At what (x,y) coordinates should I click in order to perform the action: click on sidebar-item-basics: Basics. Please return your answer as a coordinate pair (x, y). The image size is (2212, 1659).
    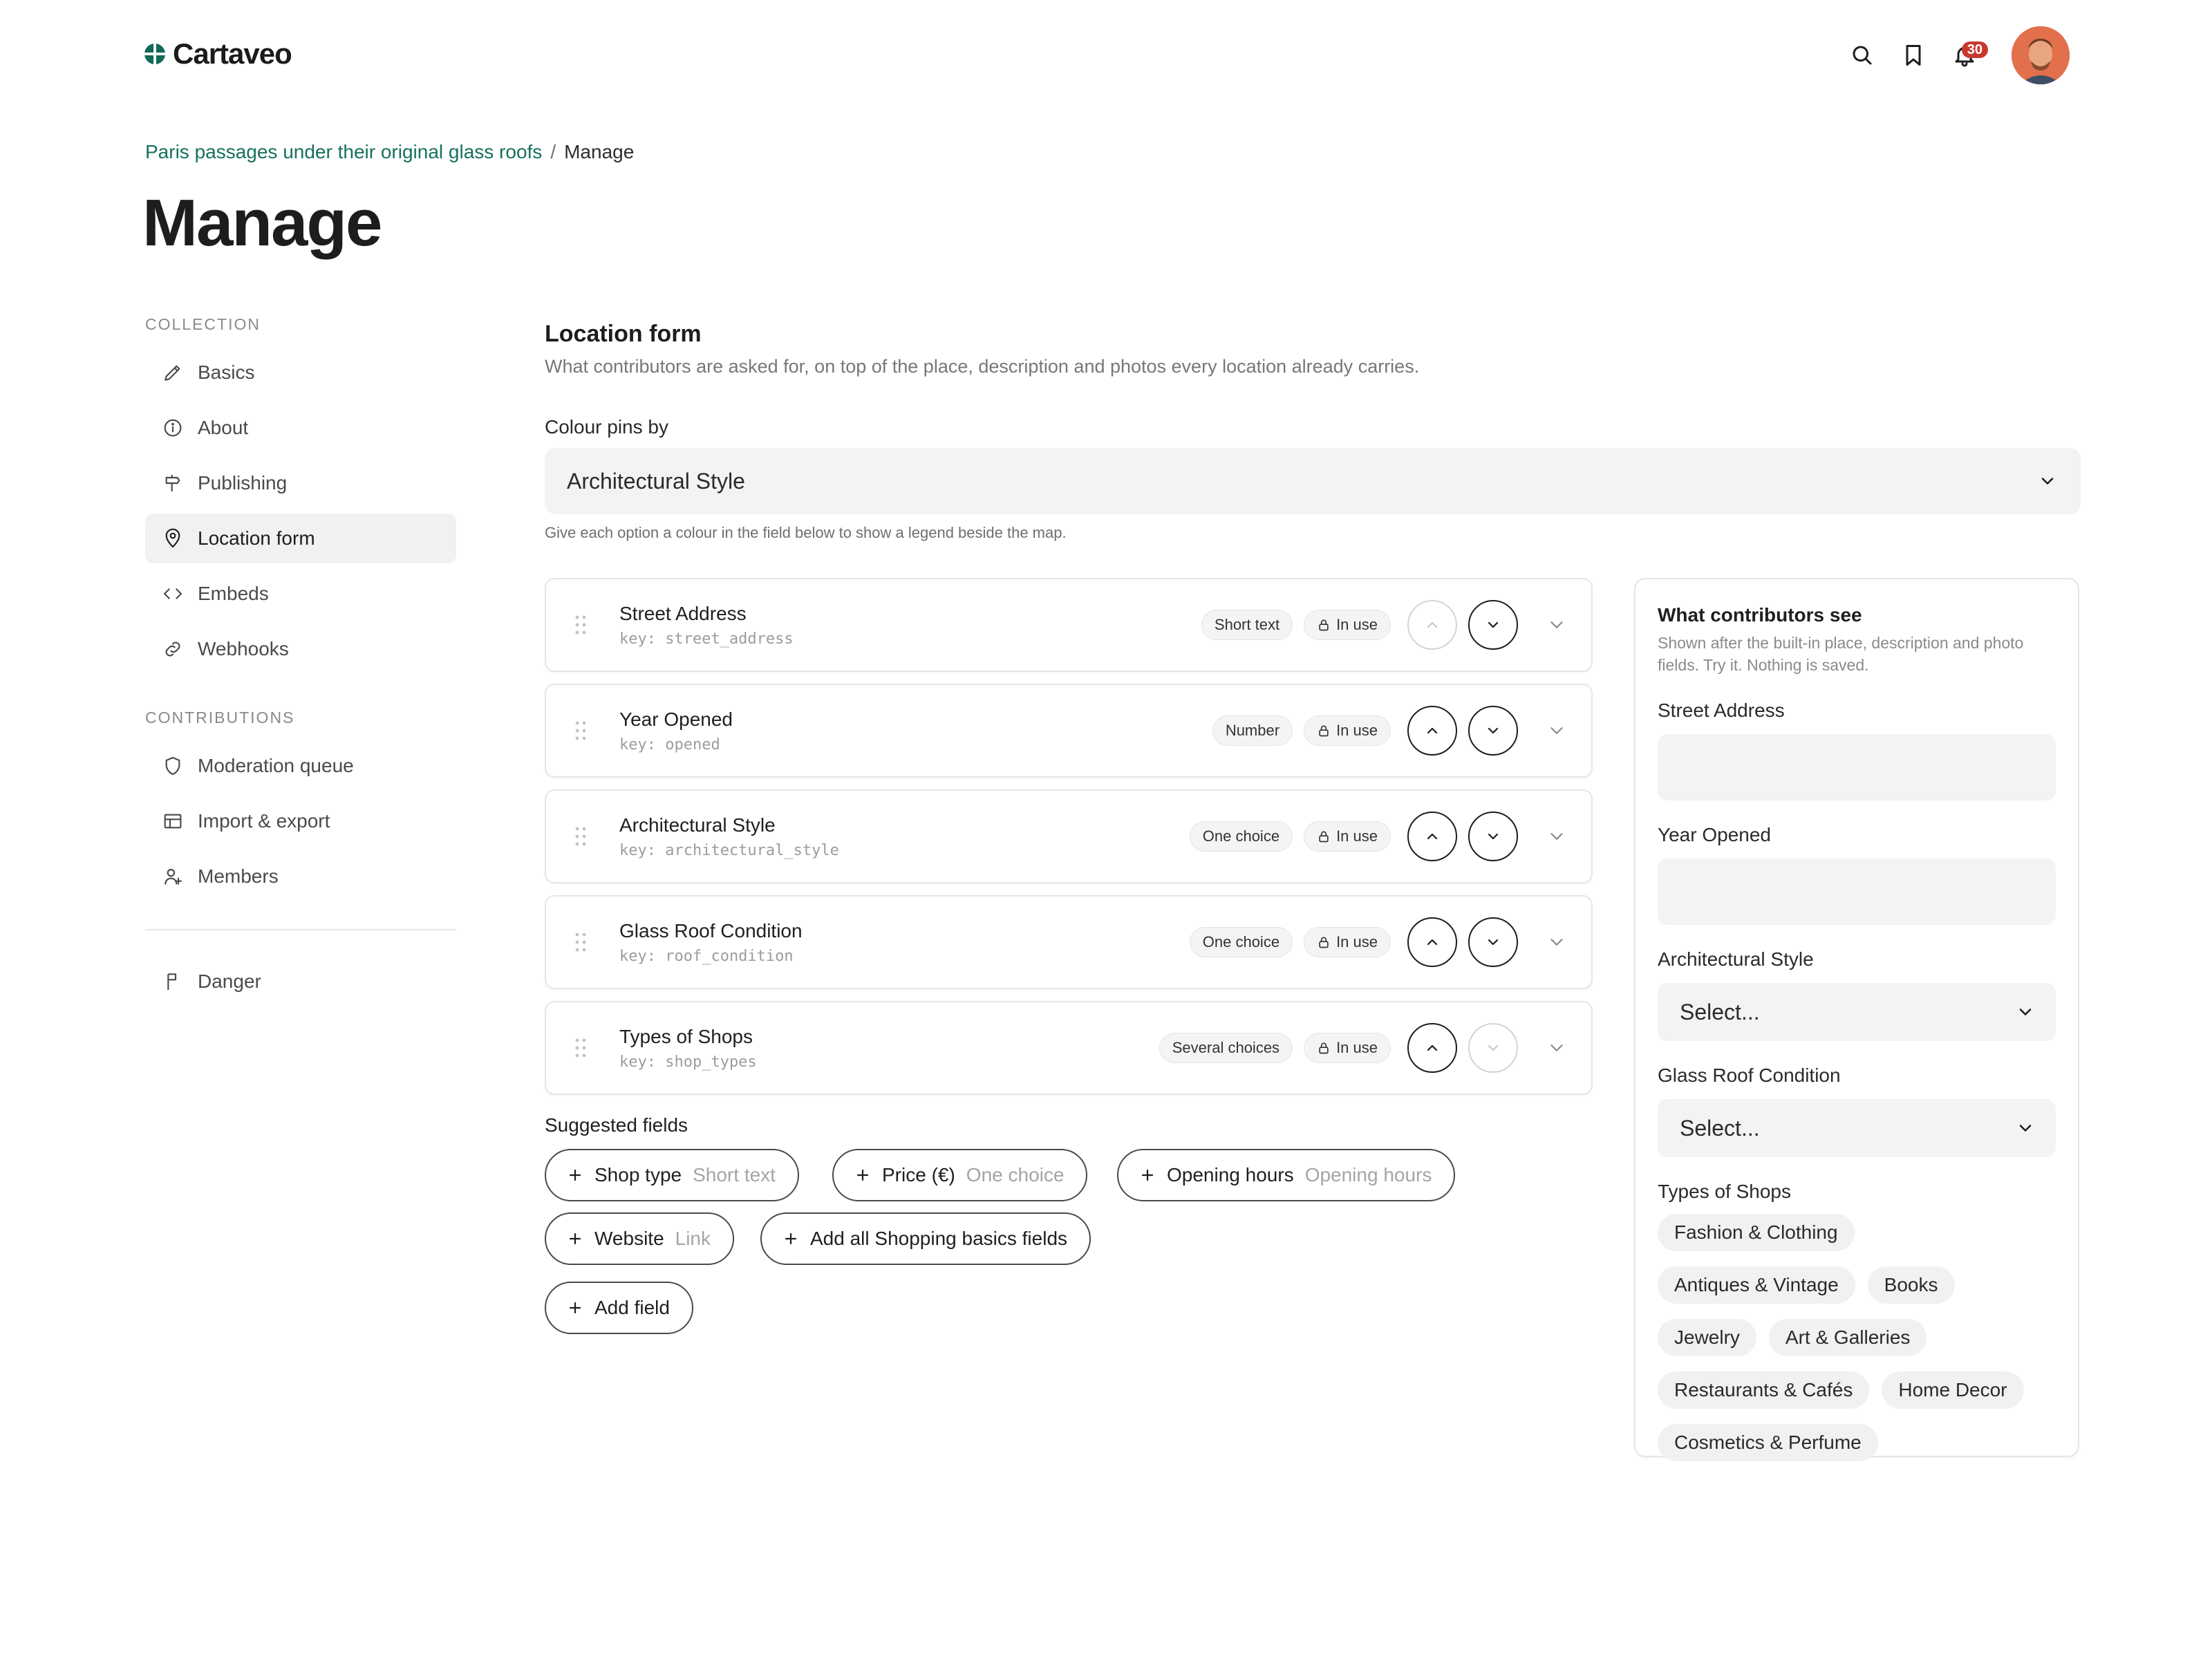
    Looking at the image, I should click on (300, 372).